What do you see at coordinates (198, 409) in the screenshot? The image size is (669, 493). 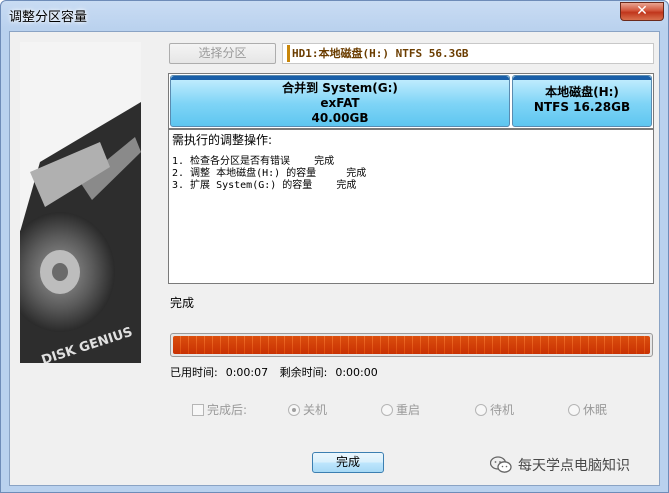 I see `after-done-checkbox` at bounding box center [198, 409].